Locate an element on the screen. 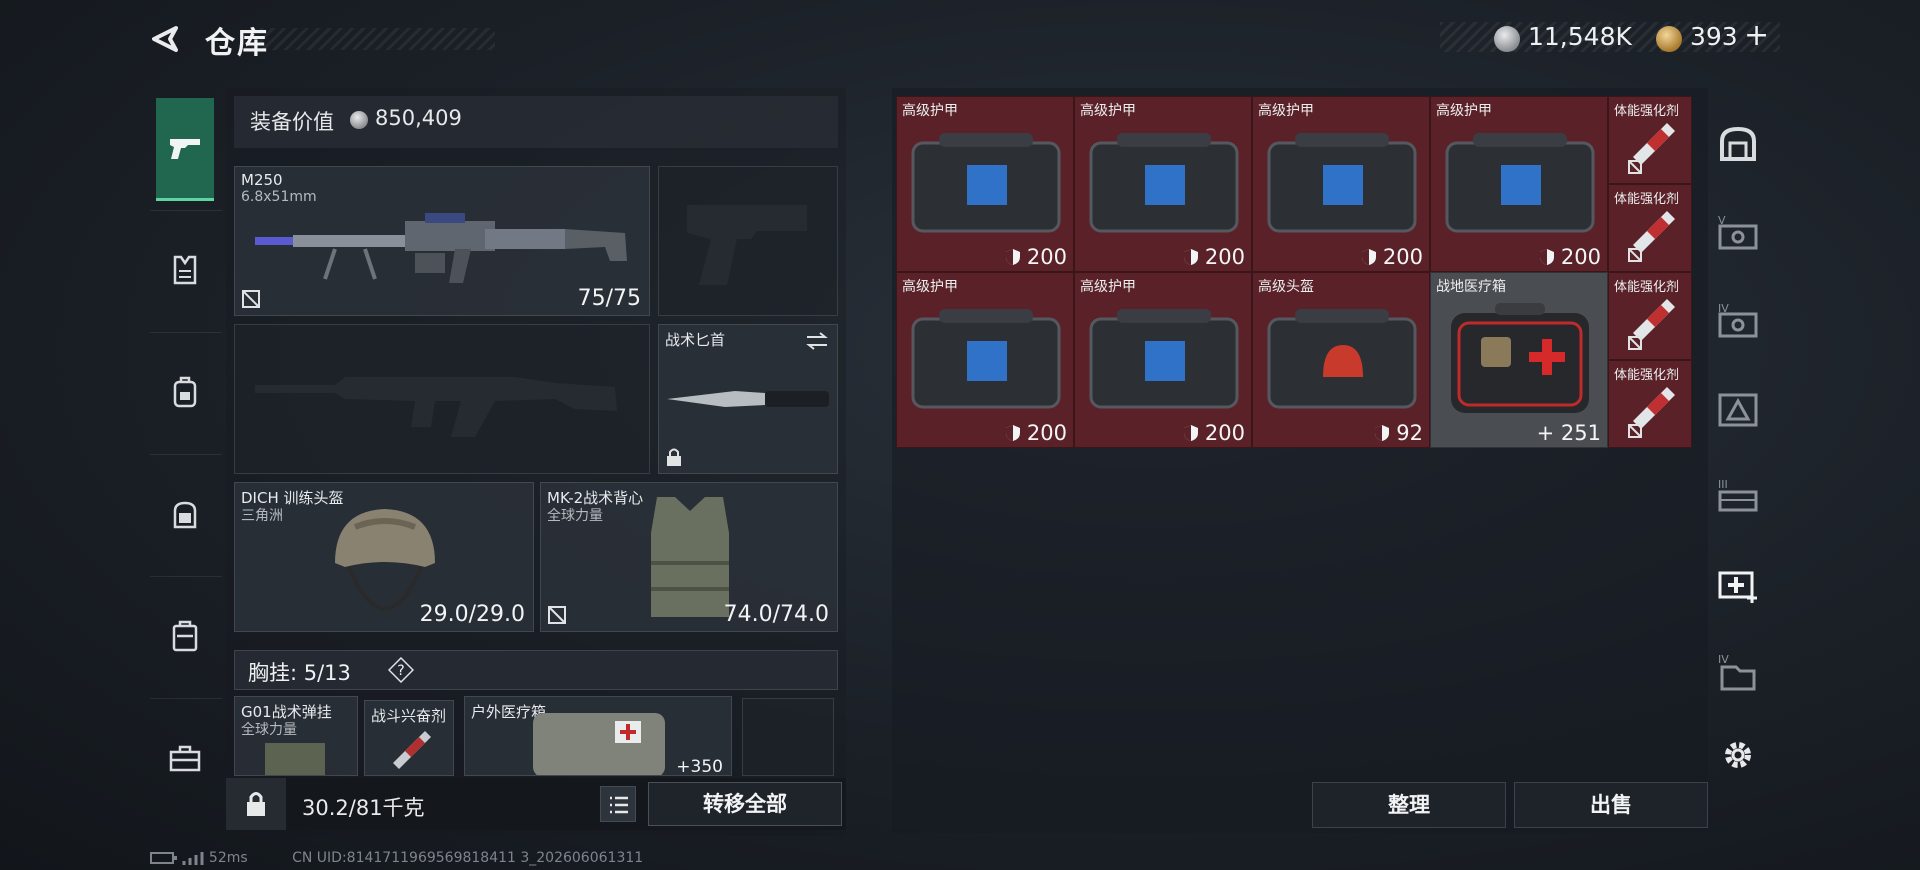 This screenshot has height=870, width=1920. equipment-value-label: 装备价值 is located at coordinates (292, 122).